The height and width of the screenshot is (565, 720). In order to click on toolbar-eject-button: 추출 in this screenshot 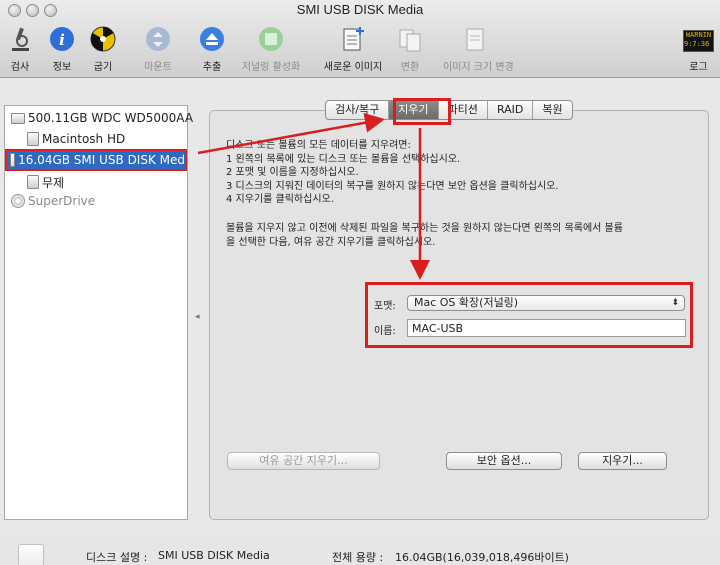, I will do `click(212, 50)`.